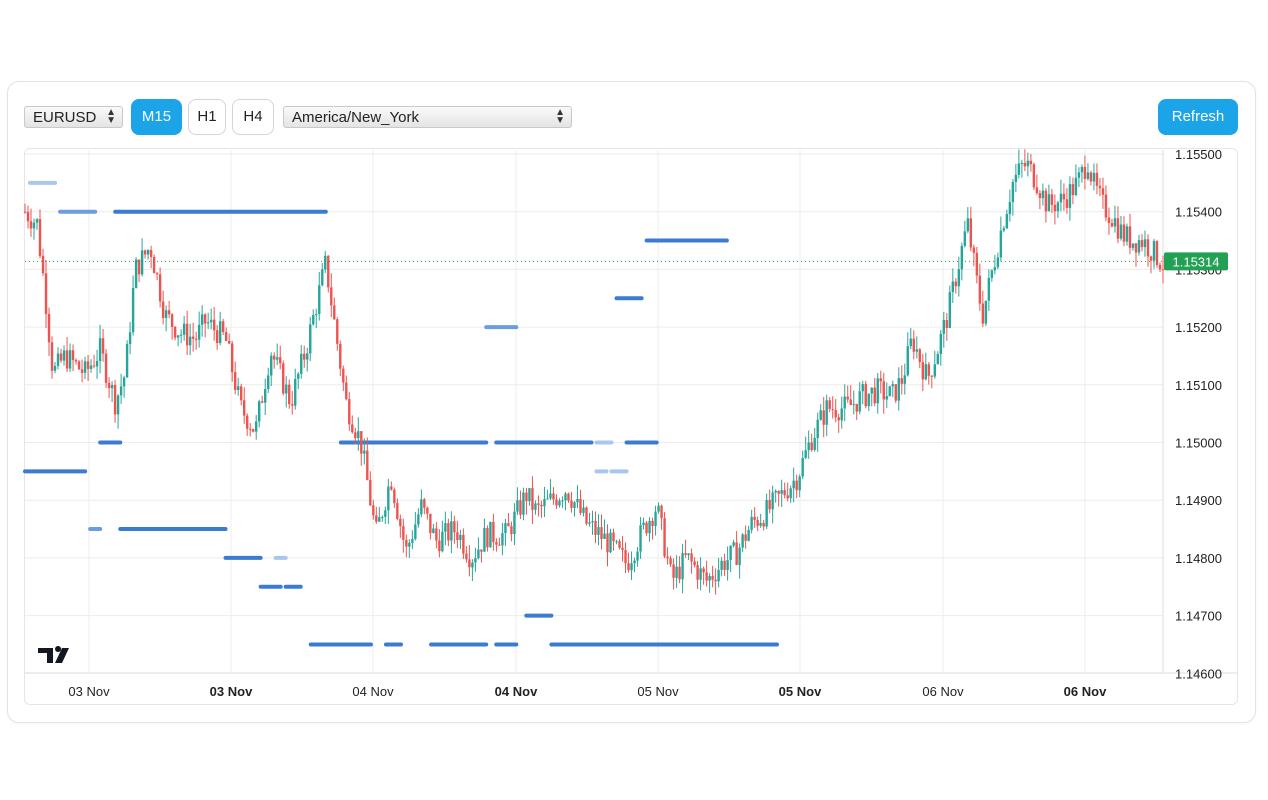 Image resolution: width=1268 pixels, height=800 pixels. I want to click on y-tick-label: 1.14700, so click(1198, 616).